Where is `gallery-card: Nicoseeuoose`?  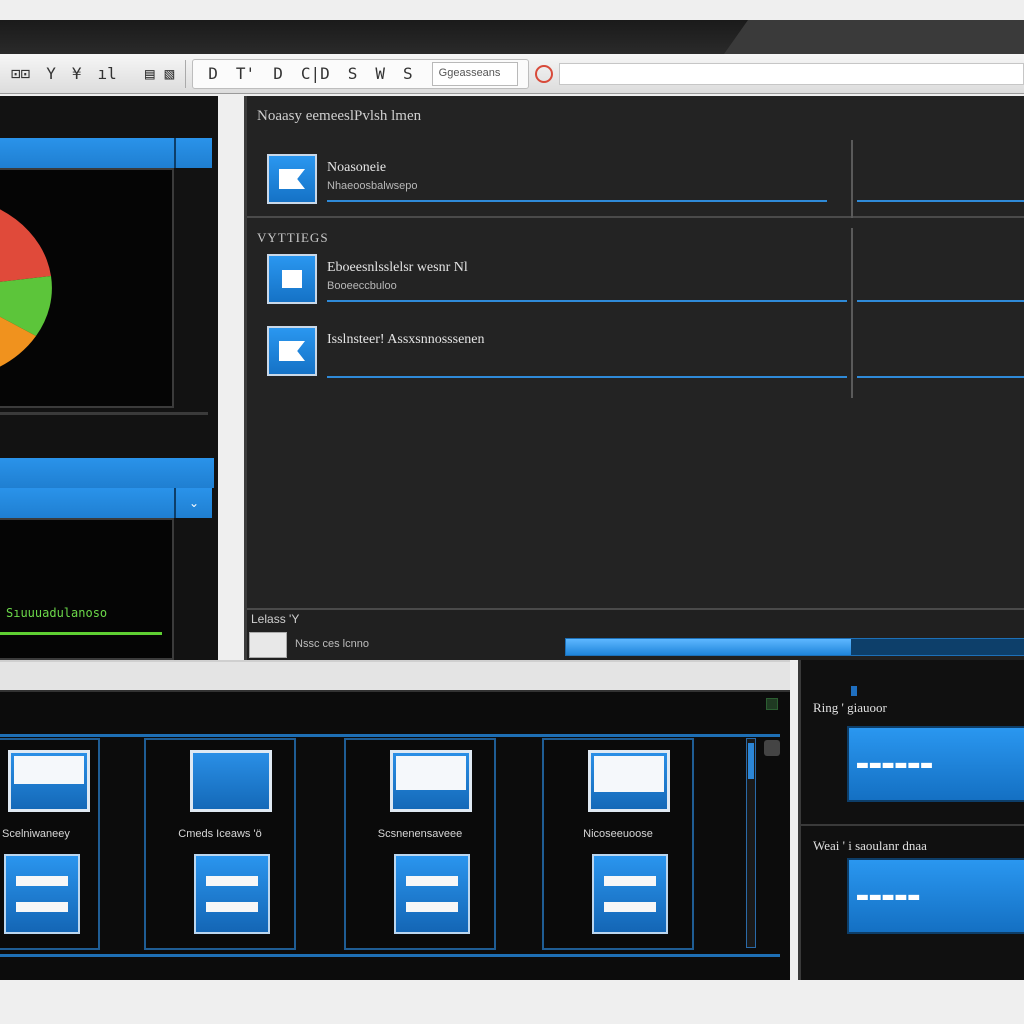 gallery-card: Nicoseeuoose is located at coordinates (618, 844).